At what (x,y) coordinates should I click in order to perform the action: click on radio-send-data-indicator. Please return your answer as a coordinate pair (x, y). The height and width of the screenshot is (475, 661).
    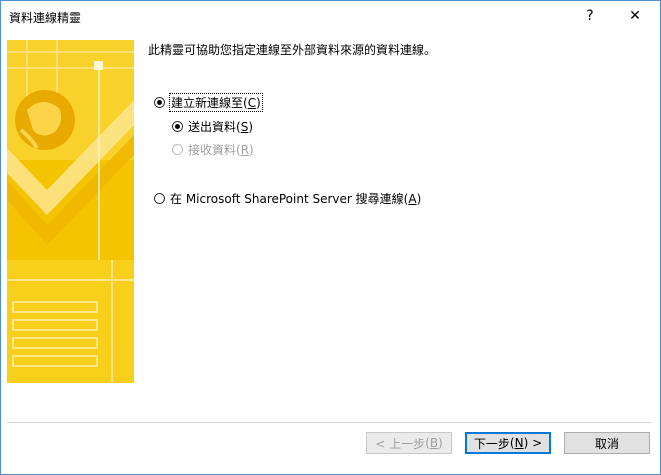
    Looking at the image, I should click on (177, 126).